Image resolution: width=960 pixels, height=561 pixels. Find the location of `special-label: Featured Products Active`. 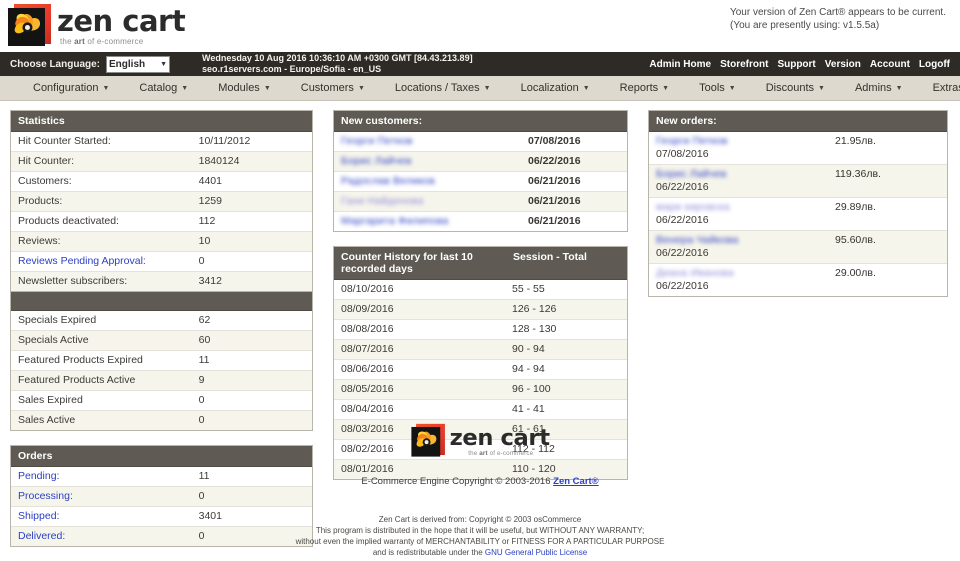

special-label: Featured Products Active is located at coordinates (101, 380).